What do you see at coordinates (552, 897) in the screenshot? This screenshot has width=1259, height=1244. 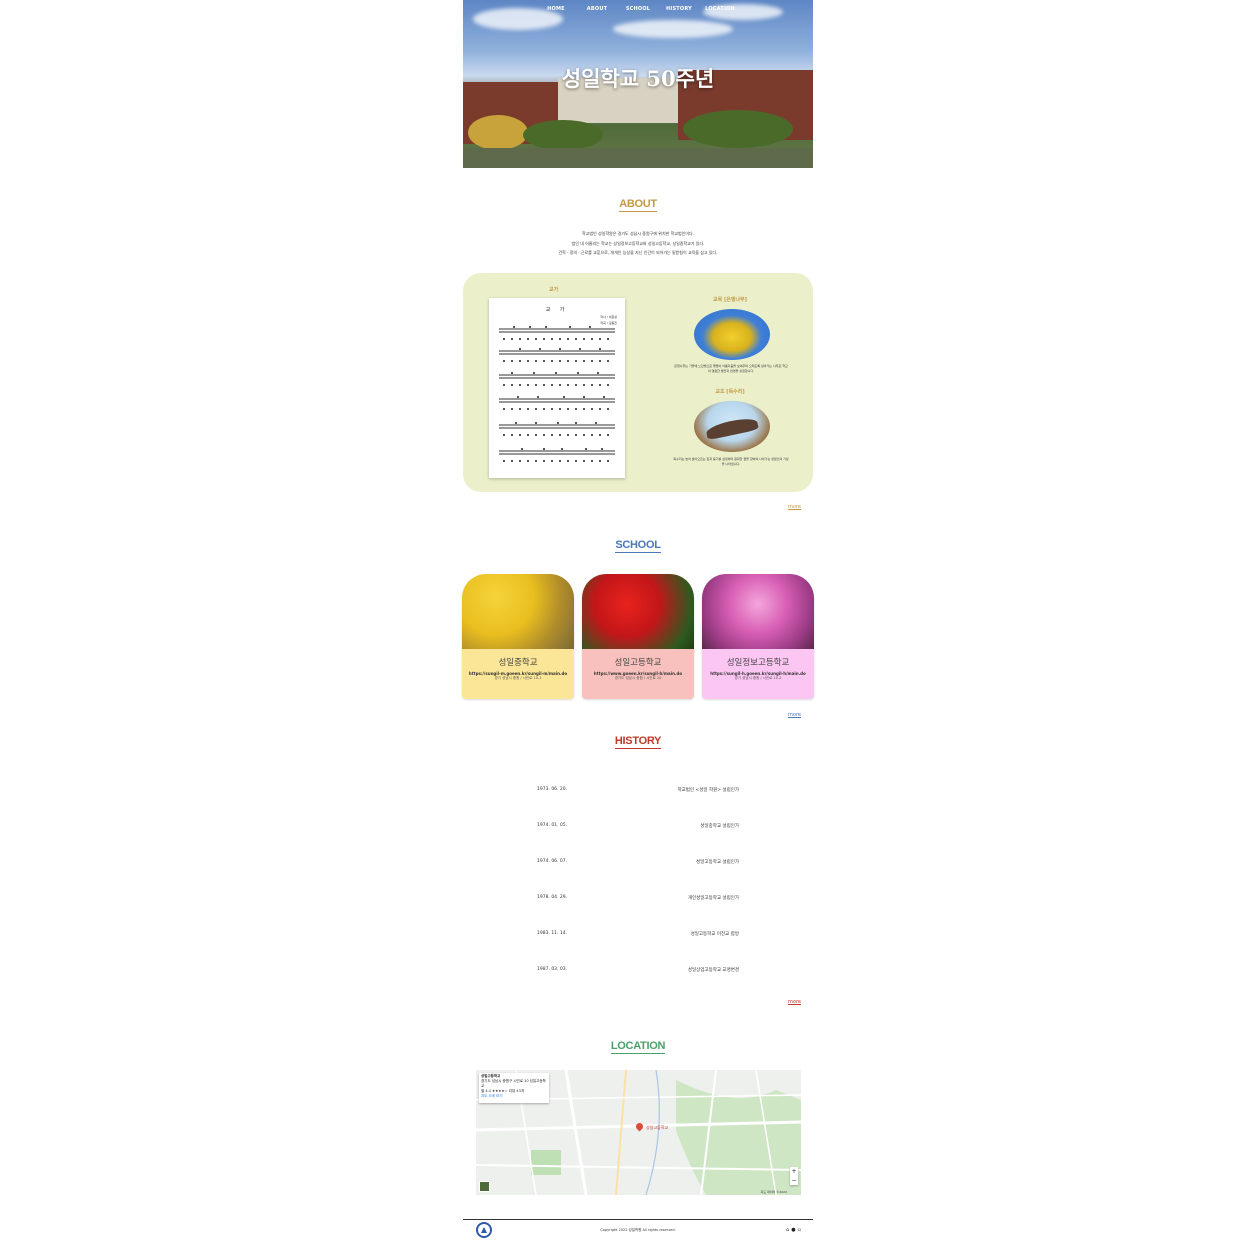 I see `history-date: 1978. 04. 29.` at bounding box center [552, 897].